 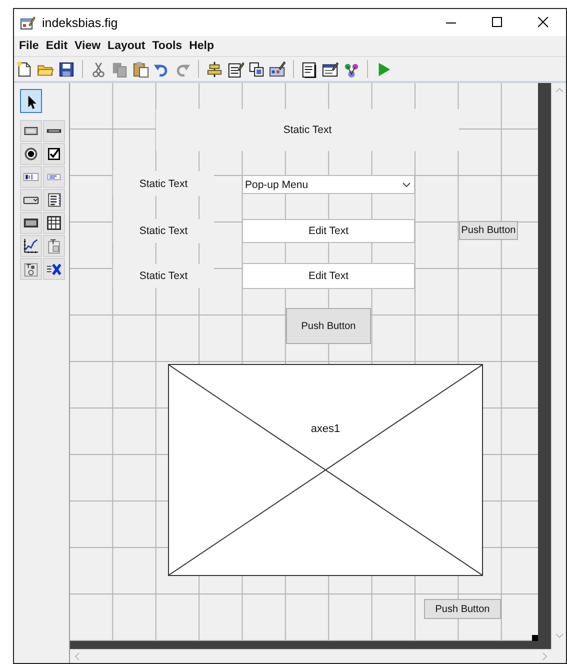 I want to click on window-title: indeksbias.fig, so click(x=80, y=23).